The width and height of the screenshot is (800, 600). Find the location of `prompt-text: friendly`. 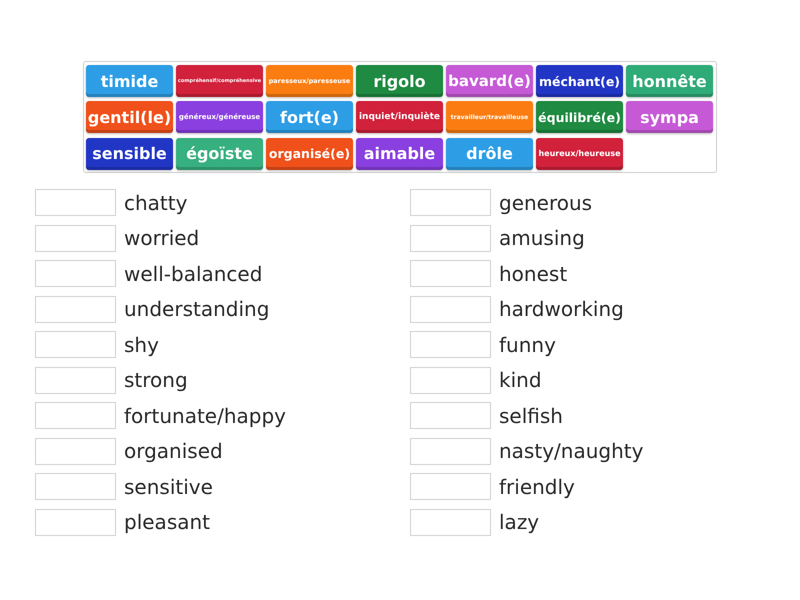

prompt-text: friendly is located at coordinates (537, 486).